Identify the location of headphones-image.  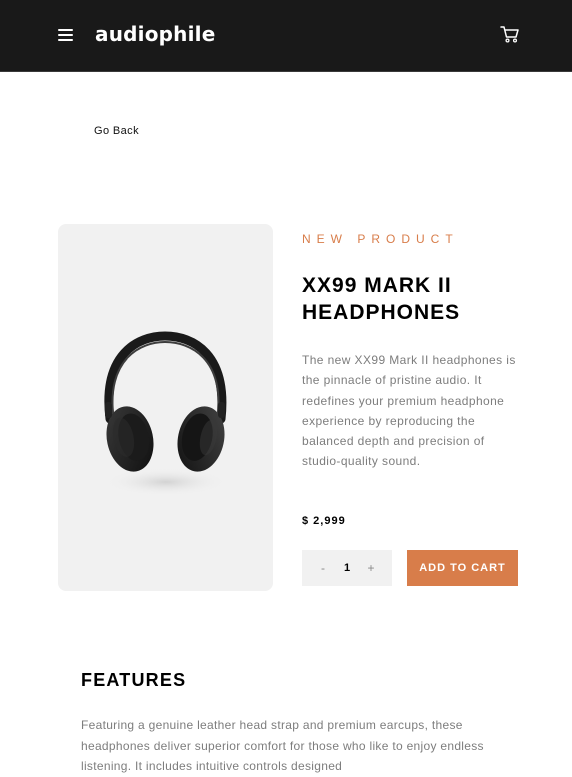
(166, 413).